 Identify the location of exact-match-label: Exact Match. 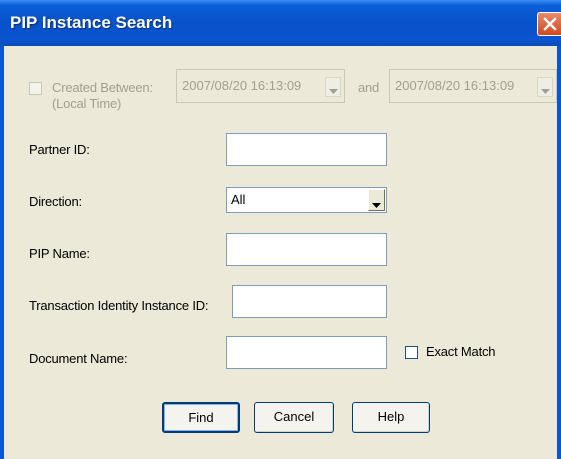
(461, 351).